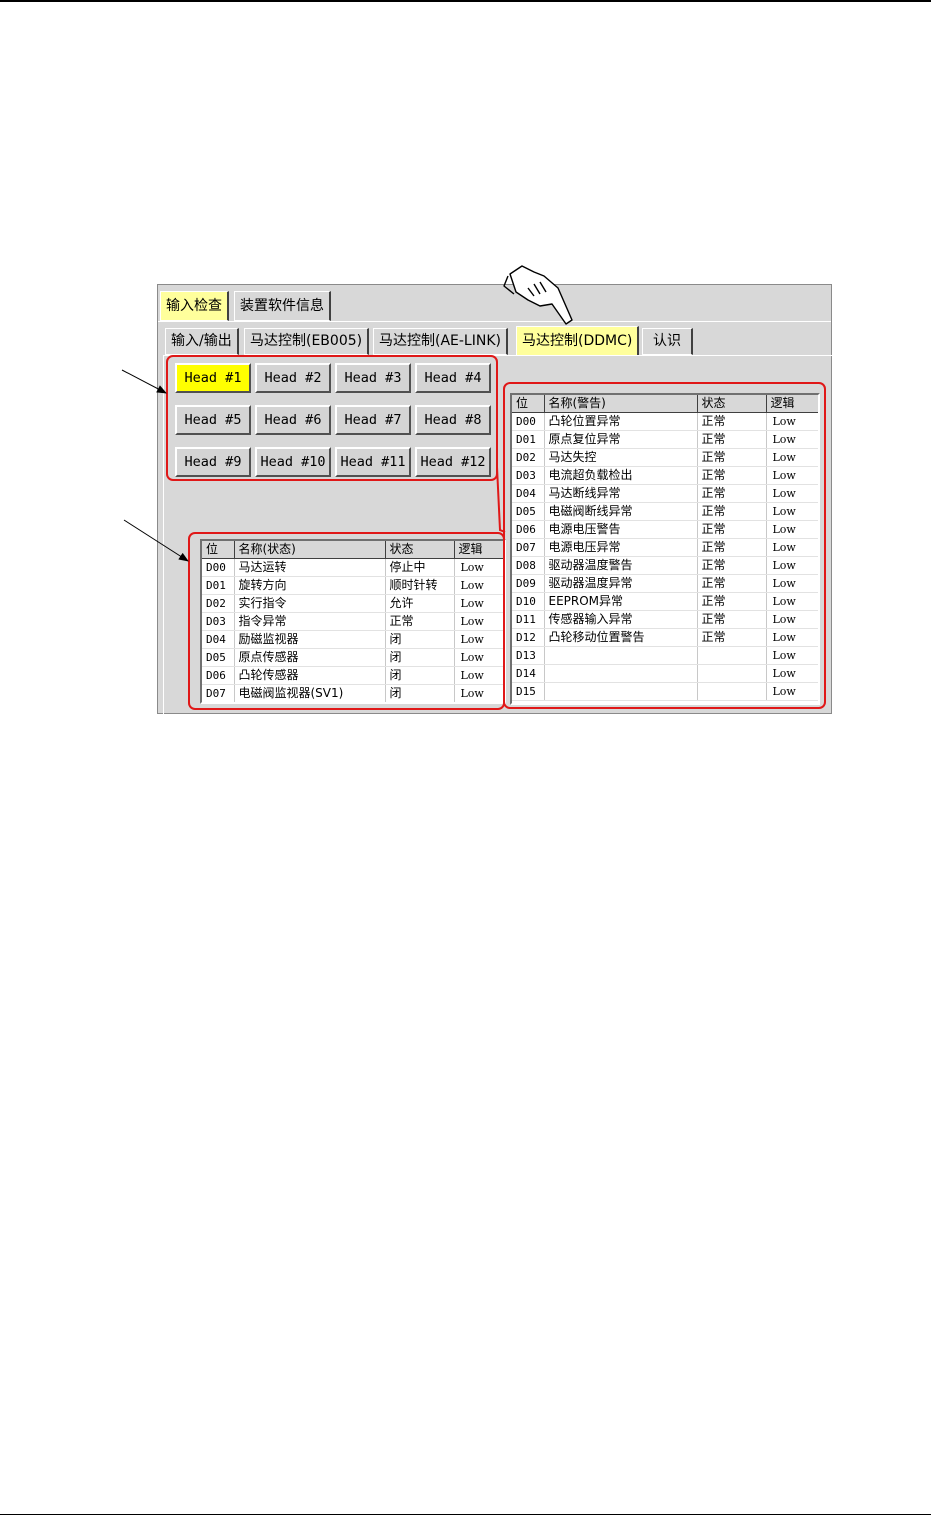 This screenshot has height=1518, width=931. Describe the element at coordinates (501, 499) in the screenshot. I see `highlight-connector` at that location.